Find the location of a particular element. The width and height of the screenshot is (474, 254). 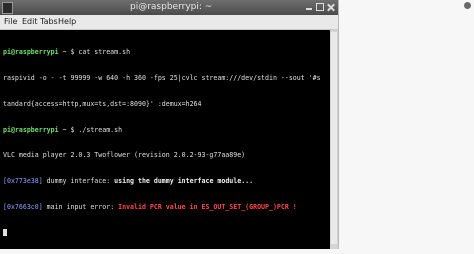

status-icon is located at coordinates (467, 5).